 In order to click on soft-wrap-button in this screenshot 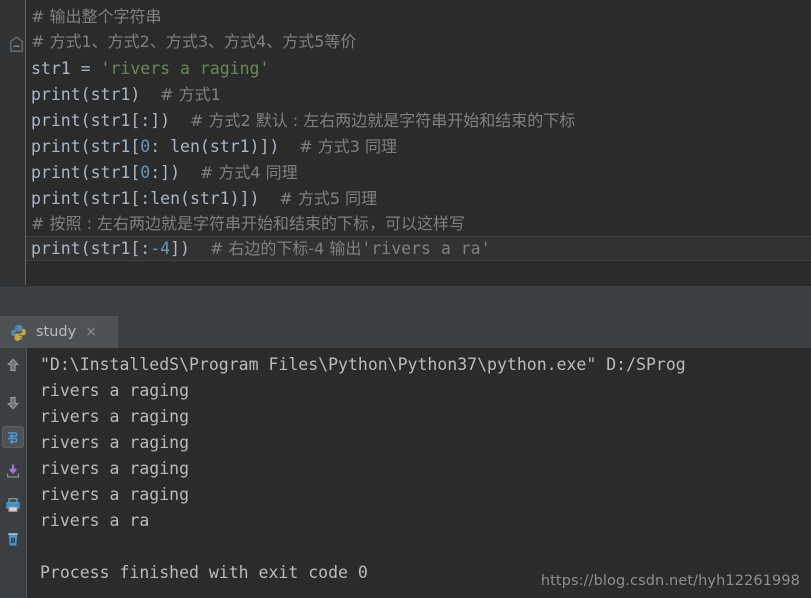, I will do `click(13, 437)`.